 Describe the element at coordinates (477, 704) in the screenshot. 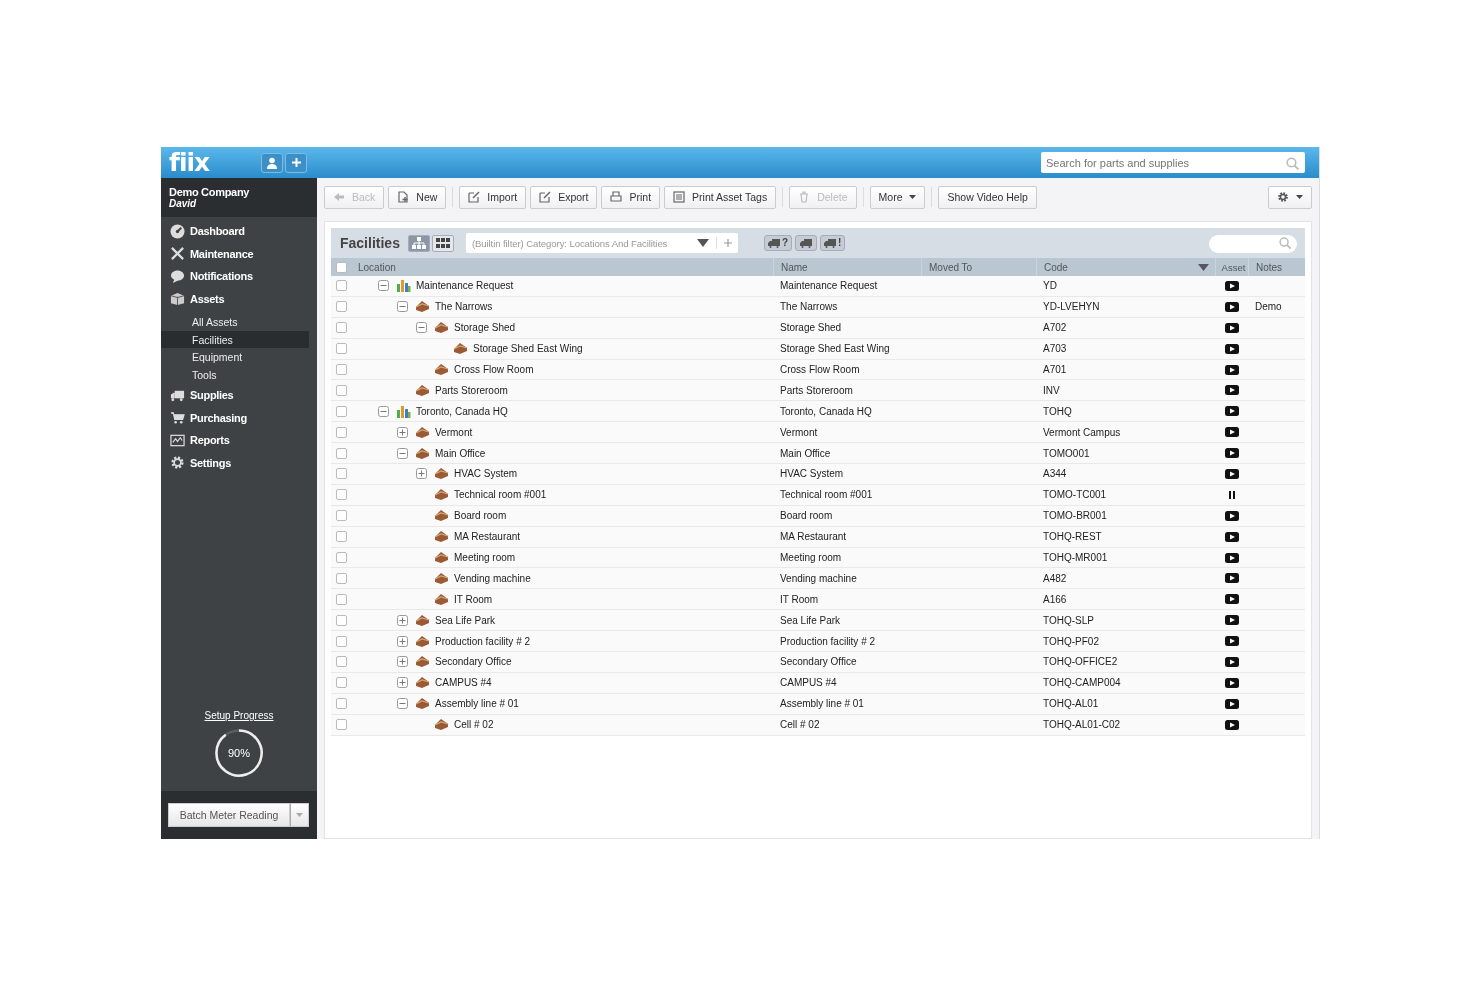

I see `location-name: Assembly line # 01` at that location.